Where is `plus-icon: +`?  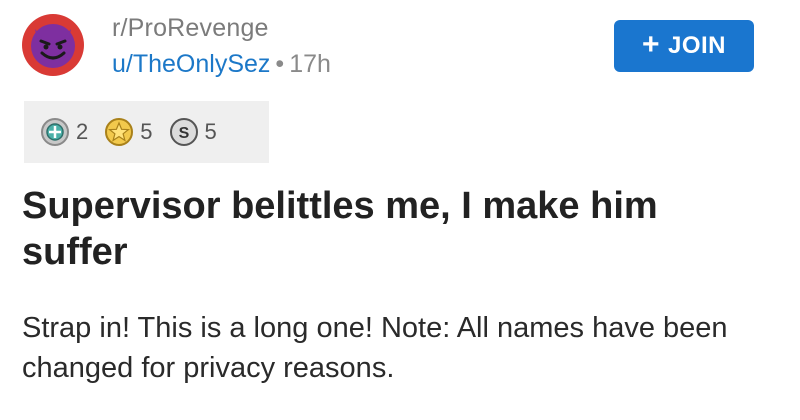
plus-icon: + is located at coordinates (650, 44).